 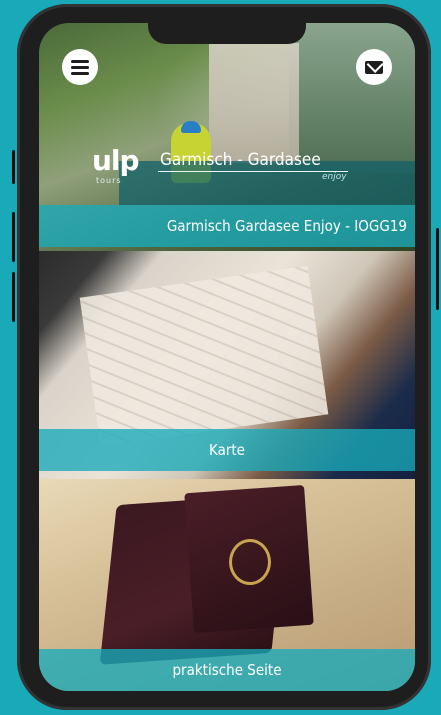 I want to click on phone-notch, so click(x=227, y=33).